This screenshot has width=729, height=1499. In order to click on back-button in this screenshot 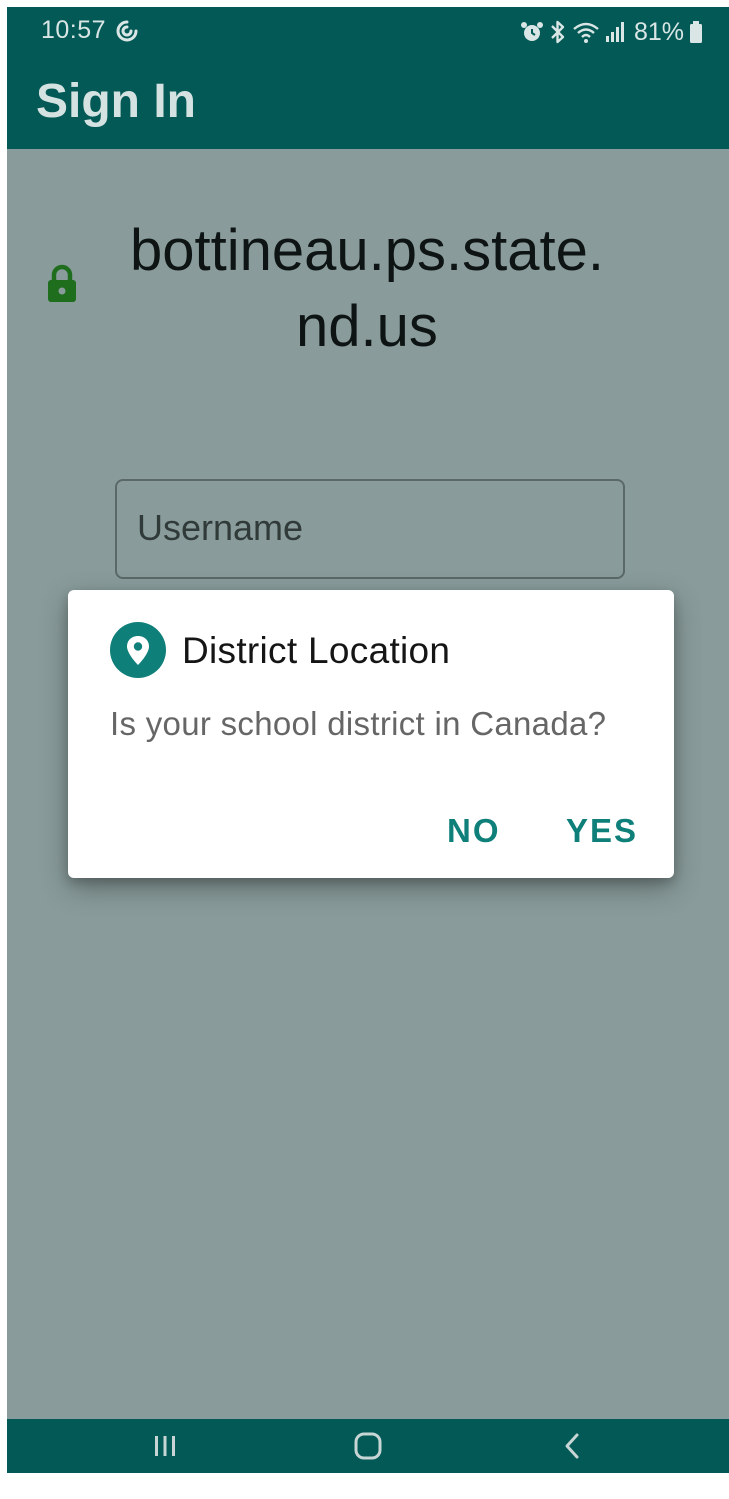, I will do `click(572, 1446)`.